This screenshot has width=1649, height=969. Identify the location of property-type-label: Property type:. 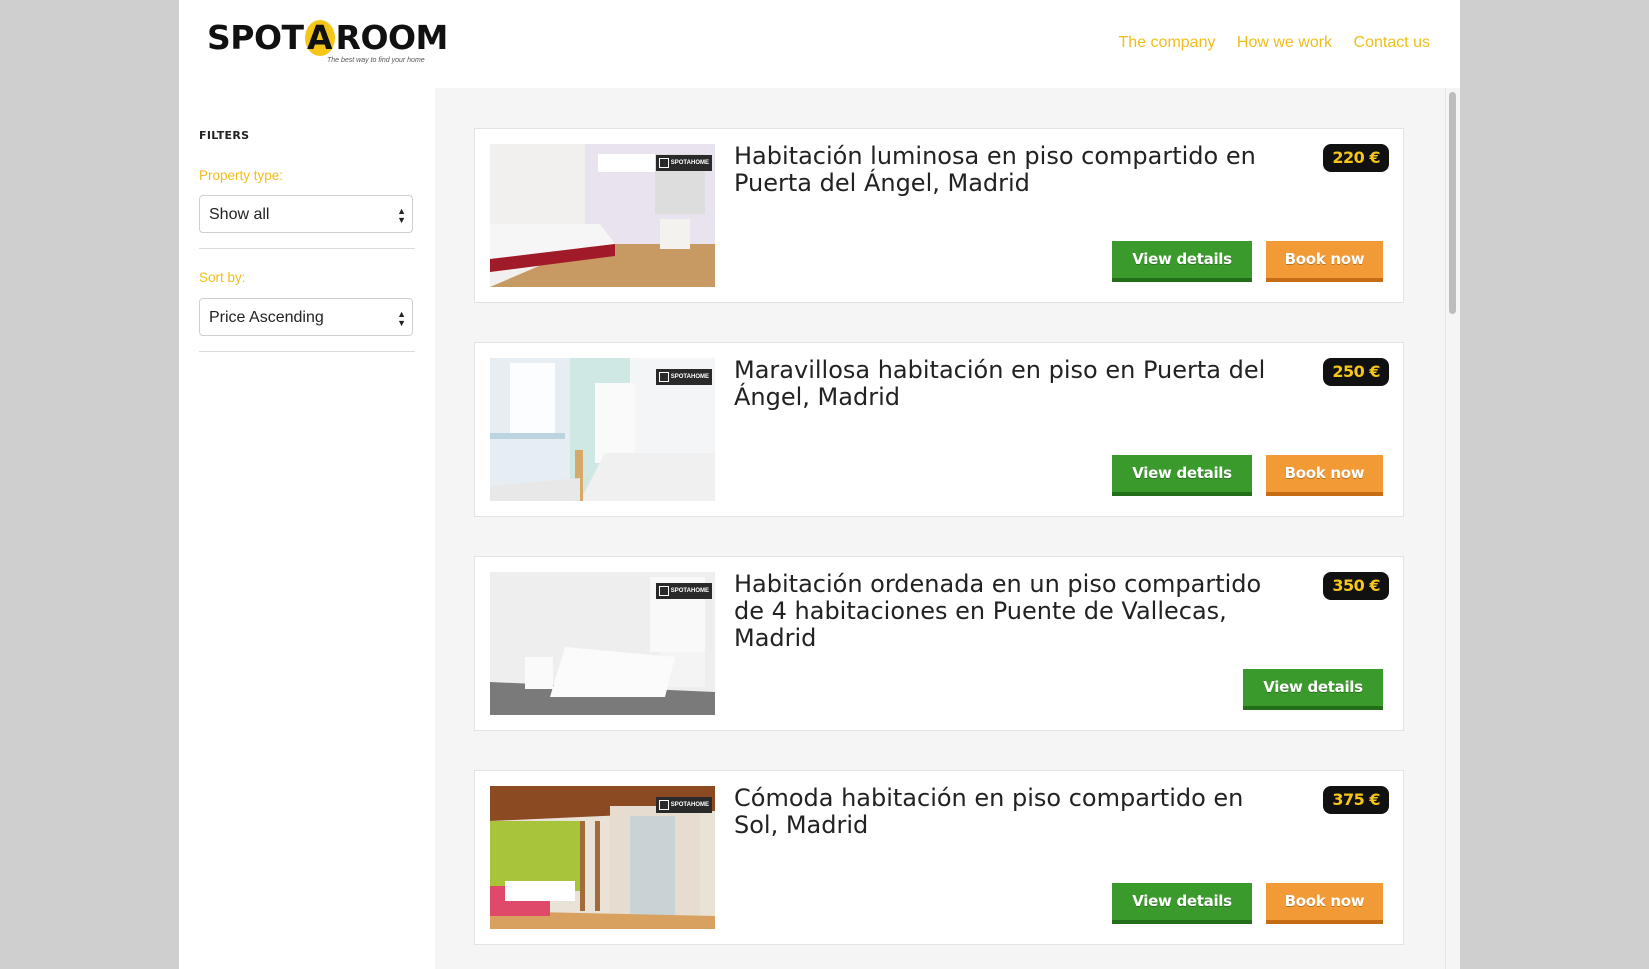
(241, 175).